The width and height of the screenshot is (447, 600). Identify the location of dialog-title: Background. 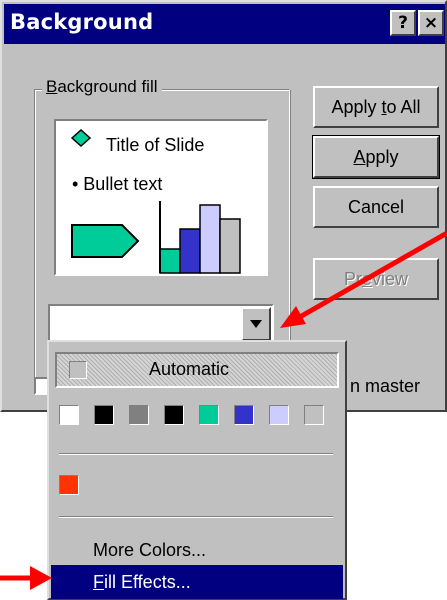
(82, 22).